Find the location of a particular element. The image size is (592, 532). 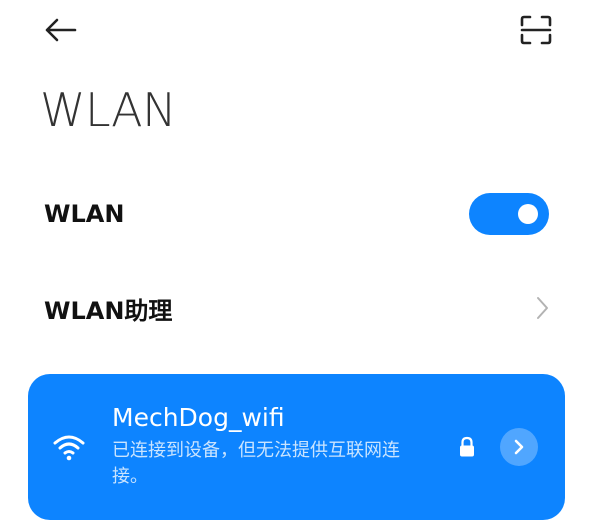

scan-button is located at coordinates (536, 30).